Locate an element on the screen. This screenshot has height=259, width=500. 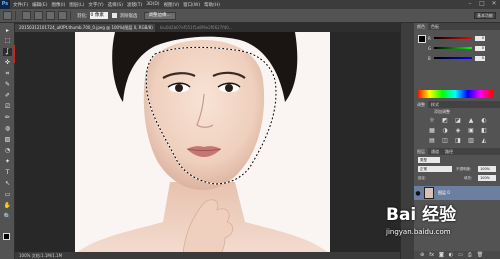
dodge-tool-icon: ✦ is located at coordinates (7, 162).